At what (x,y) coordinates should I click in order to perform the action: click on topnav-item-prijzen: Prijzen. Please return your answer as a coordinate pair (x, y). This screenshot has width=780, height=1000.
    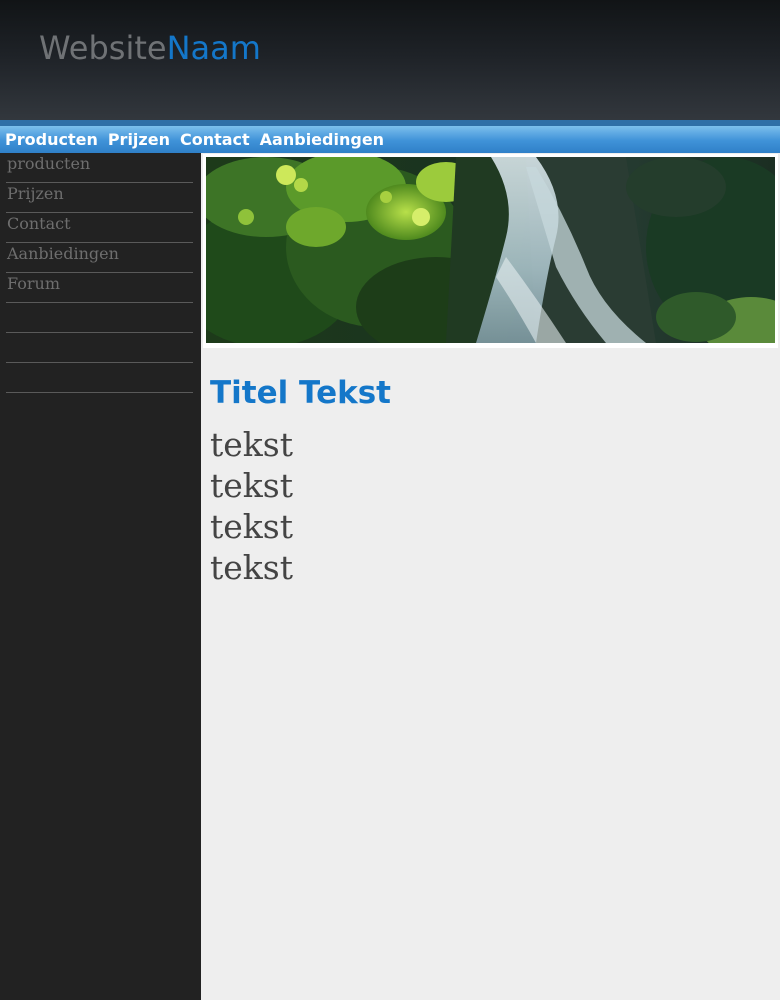
    Looking at the image, I should click on (139, 139).